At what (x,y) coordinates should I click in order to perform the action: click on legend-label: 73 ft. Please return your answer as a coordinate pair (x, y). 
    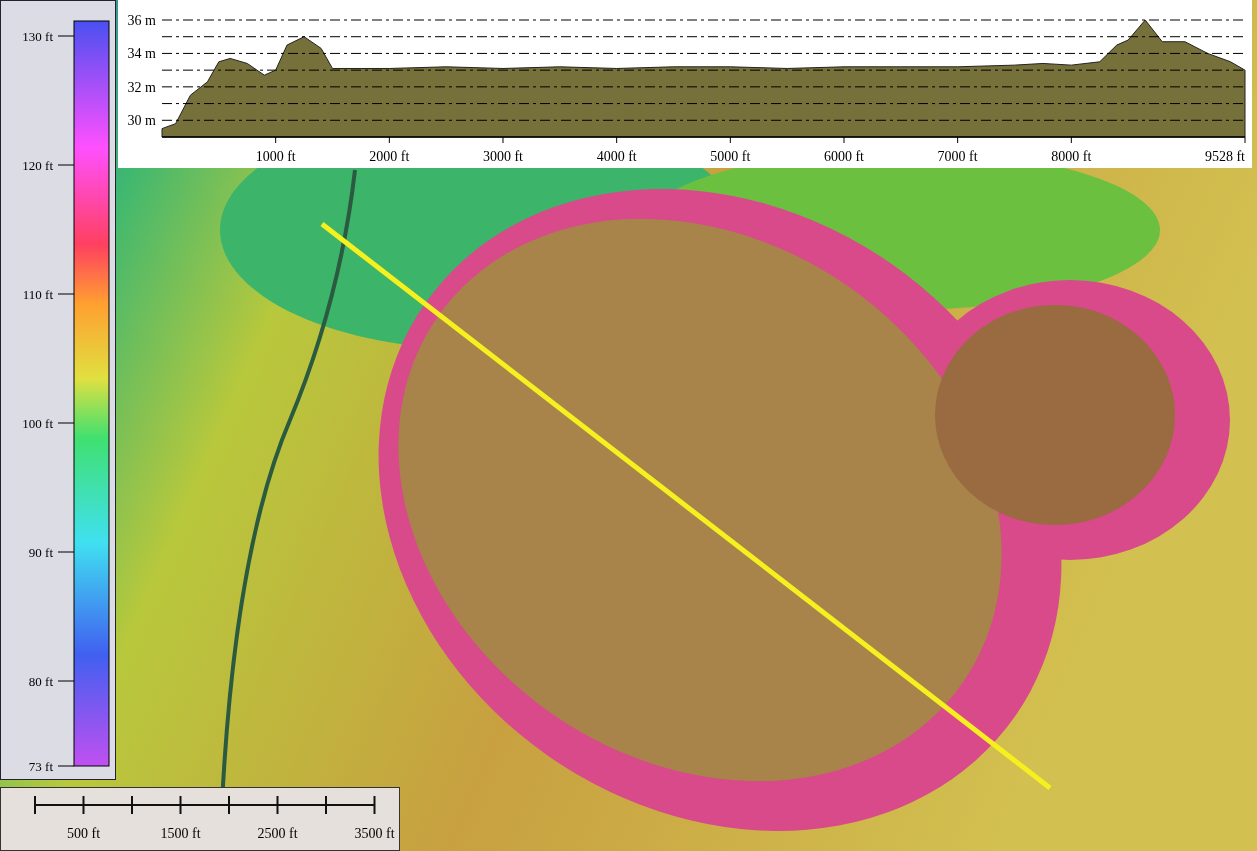
    Looking at the image, I should click on (40, 766).